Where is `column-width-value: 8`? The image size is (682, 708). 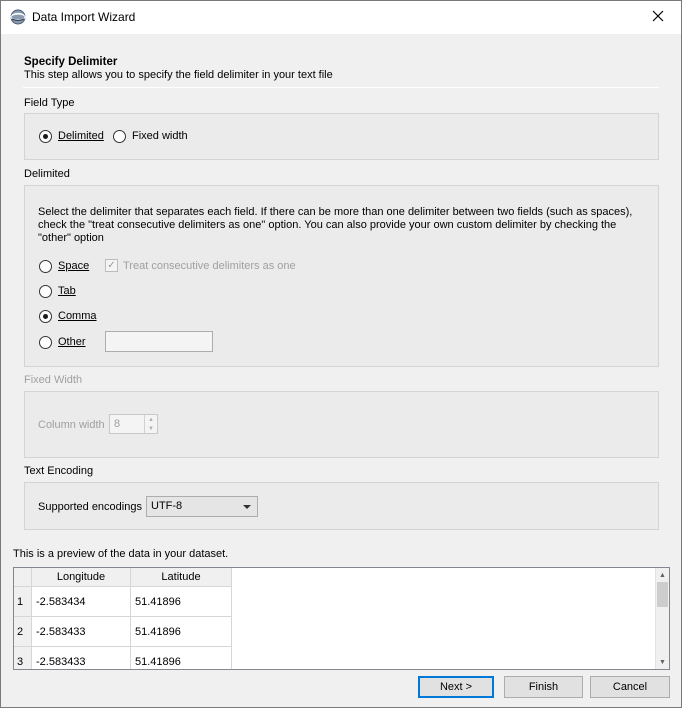 column-width-value: 8 is located at coordinates (117, 424).